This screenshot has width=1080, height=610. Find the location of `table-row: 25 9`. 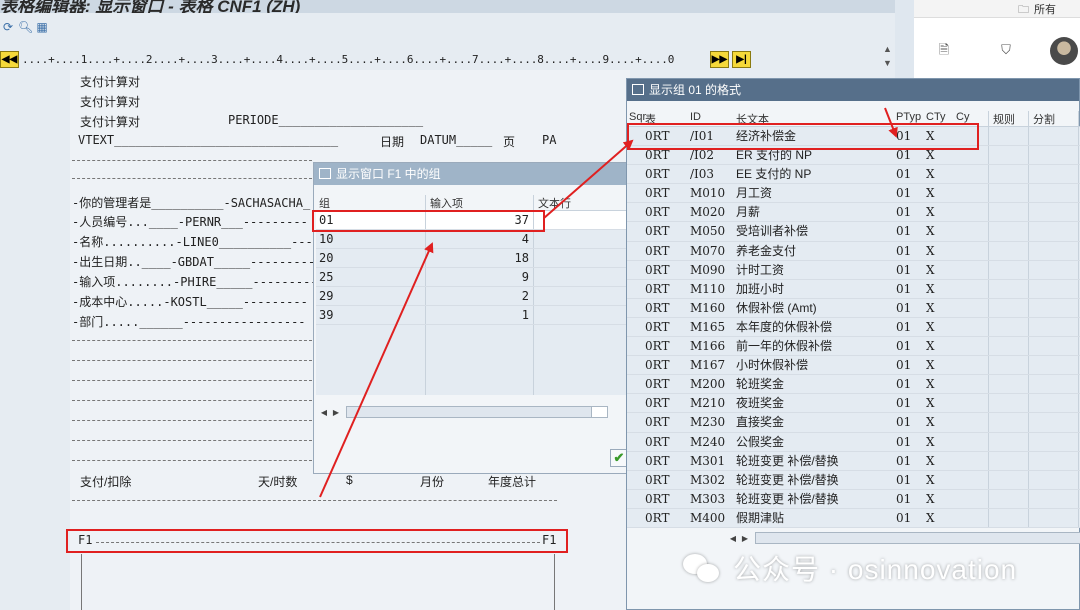

table-row: 25 9 is located at coordinates (472, 277).